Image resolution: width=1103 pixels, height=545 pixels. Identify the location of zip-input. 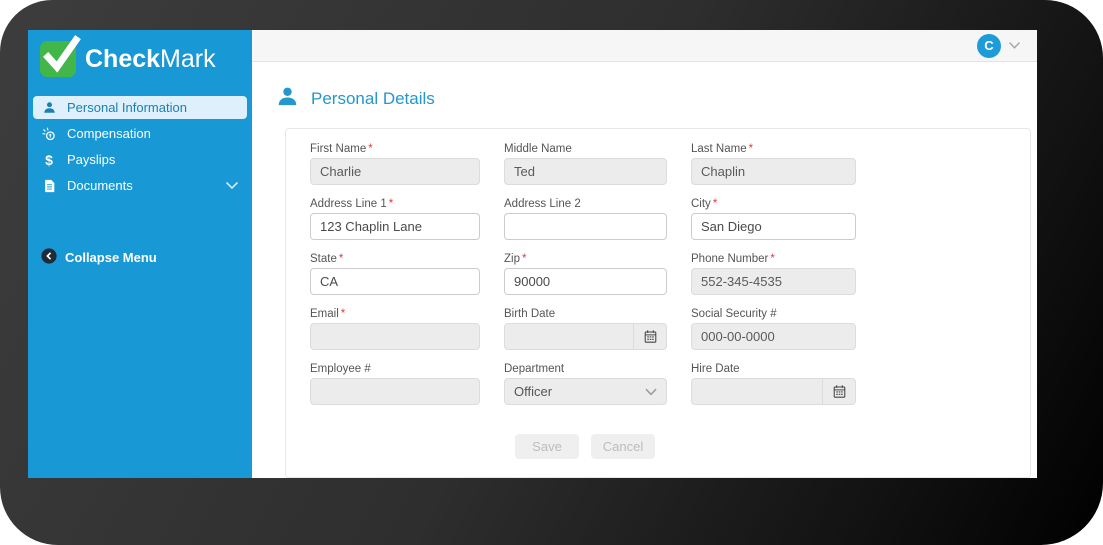
(585, 281).